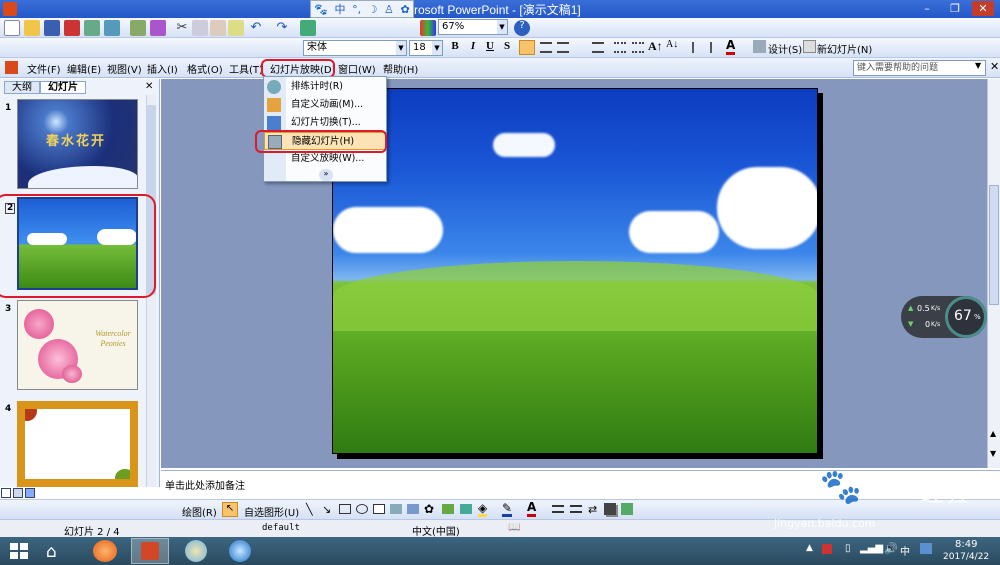  Describe the element at coordinates (340, 9) in the screenshot. I see `ime-lang: 中` at that location.